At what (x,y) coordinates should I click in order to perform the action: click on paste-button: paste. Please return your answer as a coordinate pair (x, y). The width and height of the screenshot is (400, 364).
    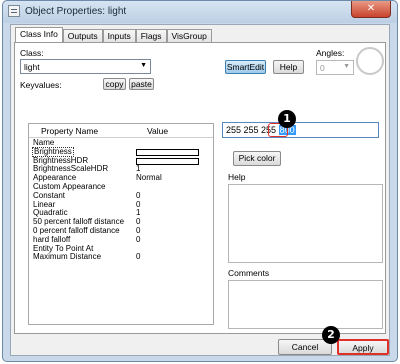
    Looking at the image, I should click on (141, 84).